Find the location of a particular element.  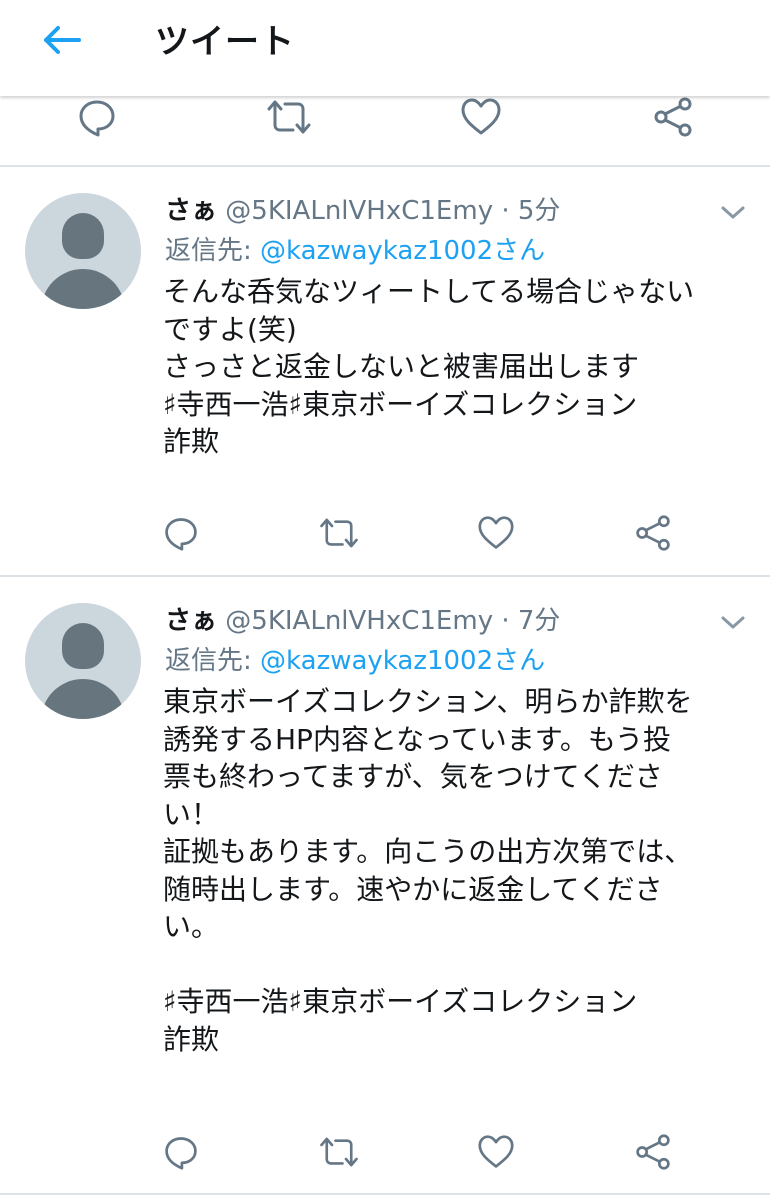

tweet-text-line: 誘発するHP内容となっています。もう投 is located at coordinates (417, 739).